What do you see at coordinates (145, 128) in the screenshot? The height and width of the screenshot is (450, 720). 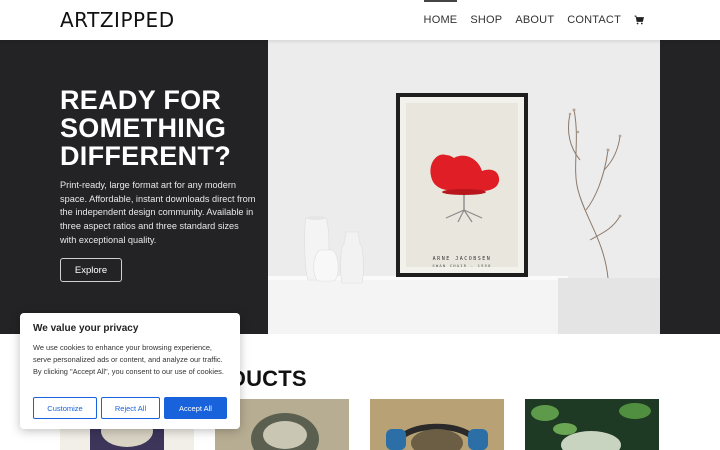 I see `hero-title: READY FOR SOMETHING DIFFERENT?` at bounding box center [145, 128].